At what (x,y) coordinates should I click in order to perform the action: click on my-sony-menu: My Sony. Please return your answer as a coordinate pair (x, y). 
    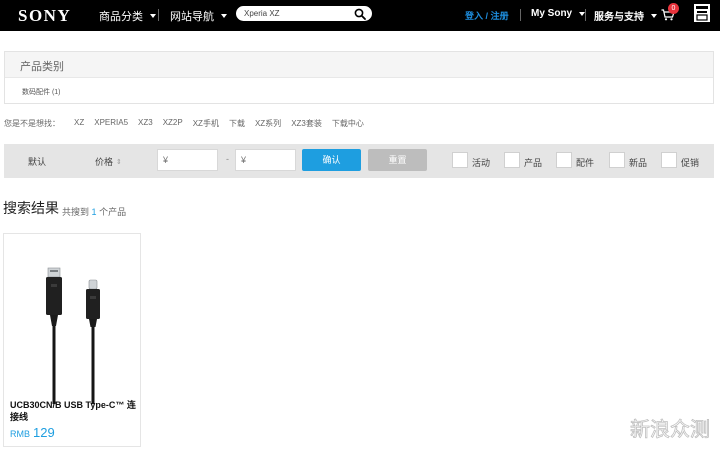
    Looking at the image, I should click on (558, 13).